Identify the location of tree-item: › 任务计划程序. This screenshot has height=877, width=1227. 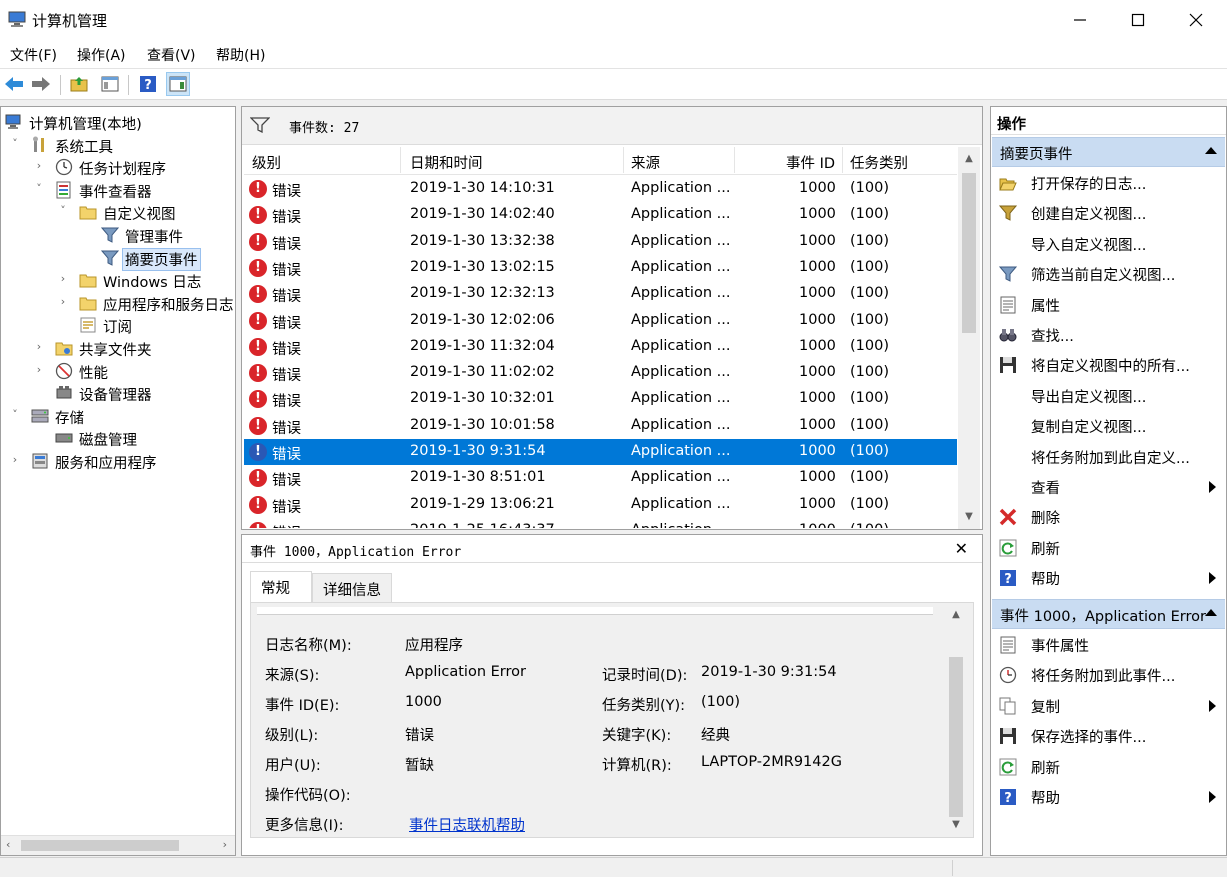
(118, 167).